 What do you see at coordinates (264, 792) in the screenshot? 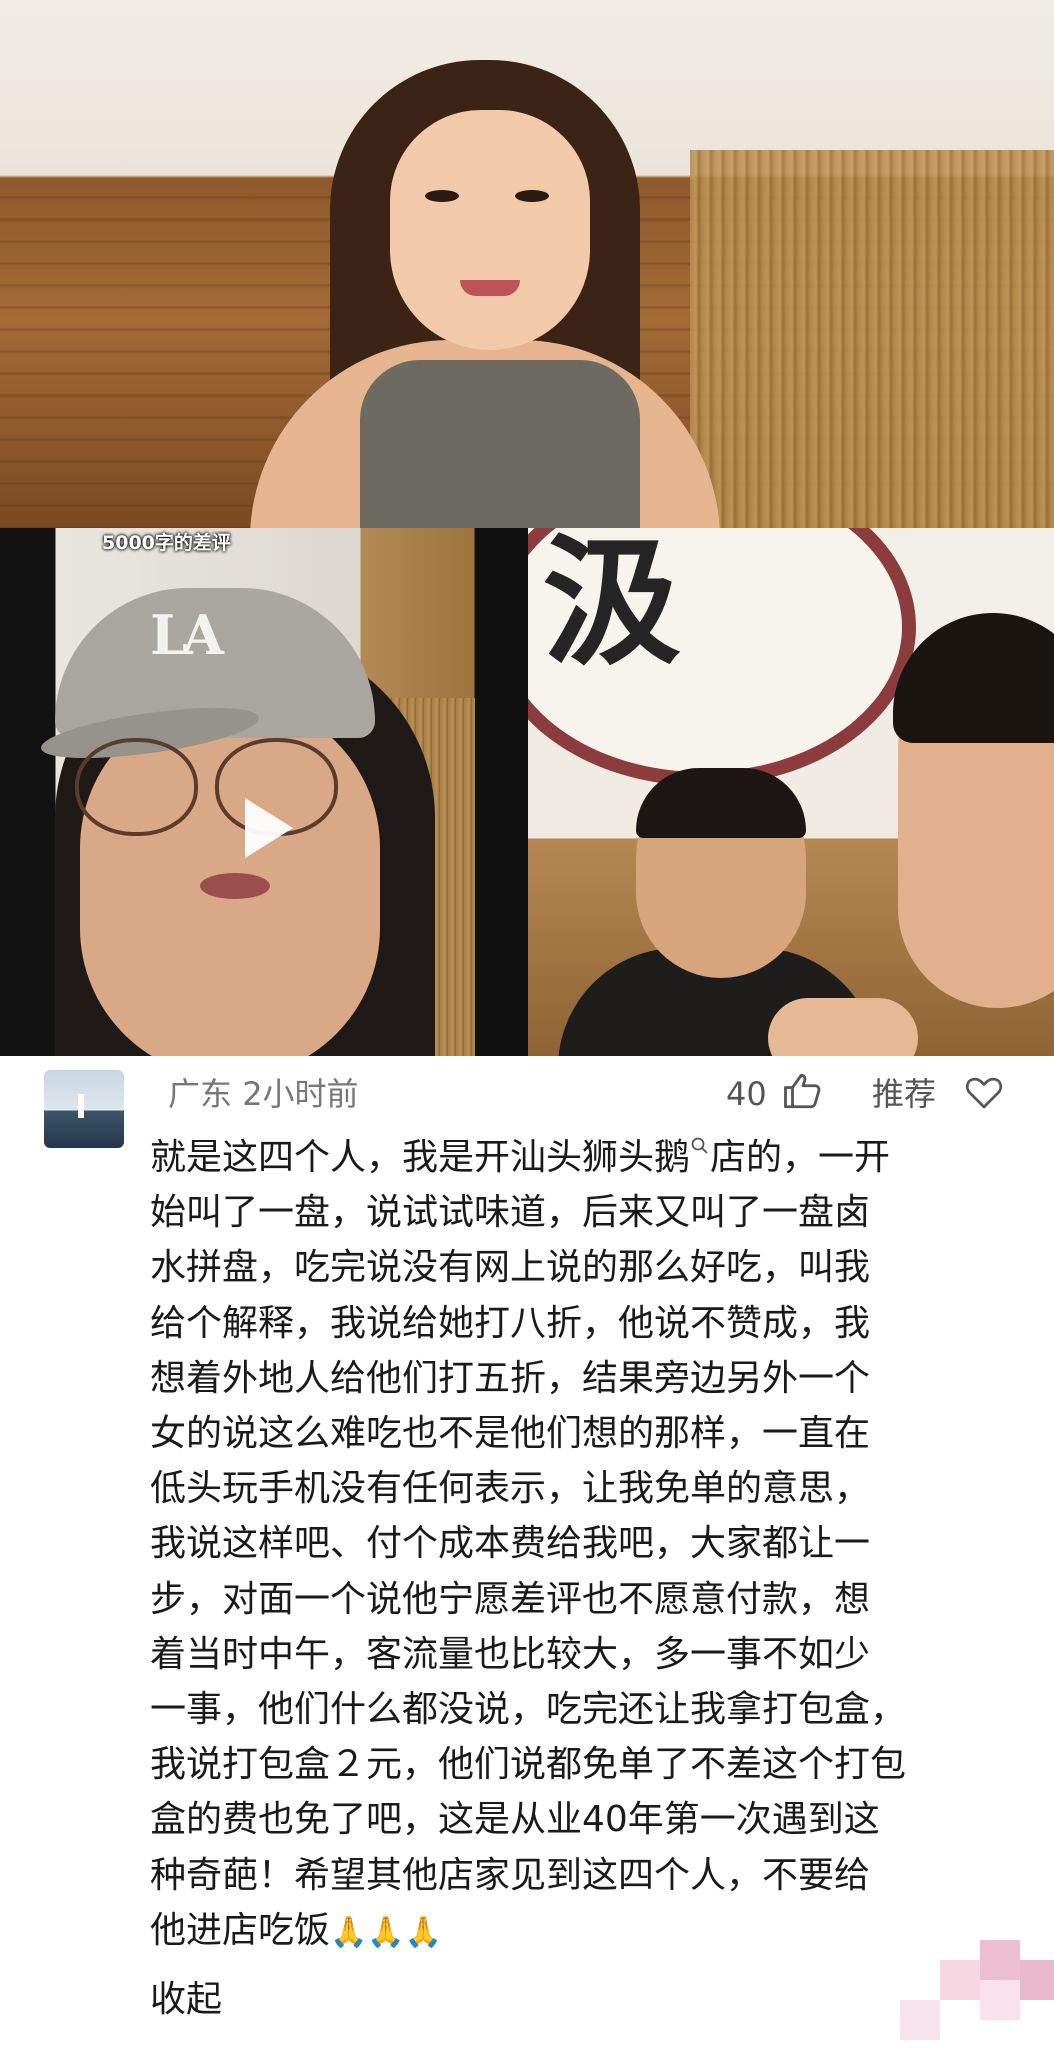
I see `video-thumbnail-left: LA 5000字的差评` at bounding box center [264, 792].